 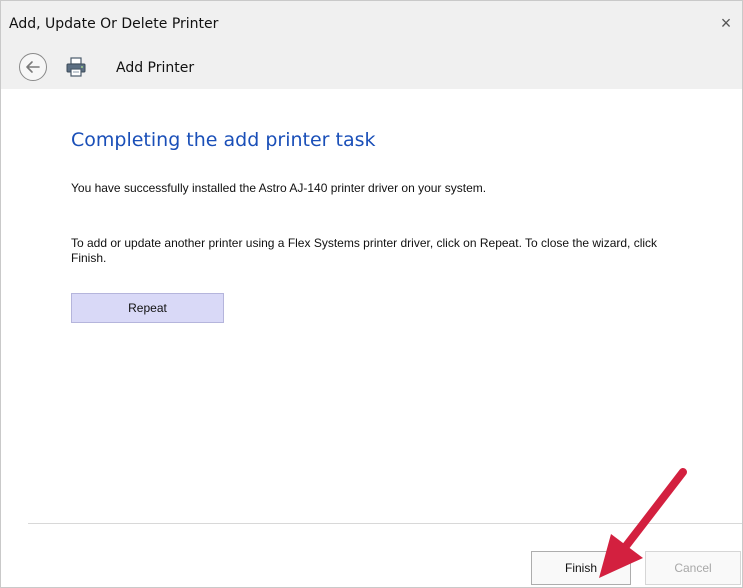 I want to click on back-arrow-icon, so click(x=33, y=67).